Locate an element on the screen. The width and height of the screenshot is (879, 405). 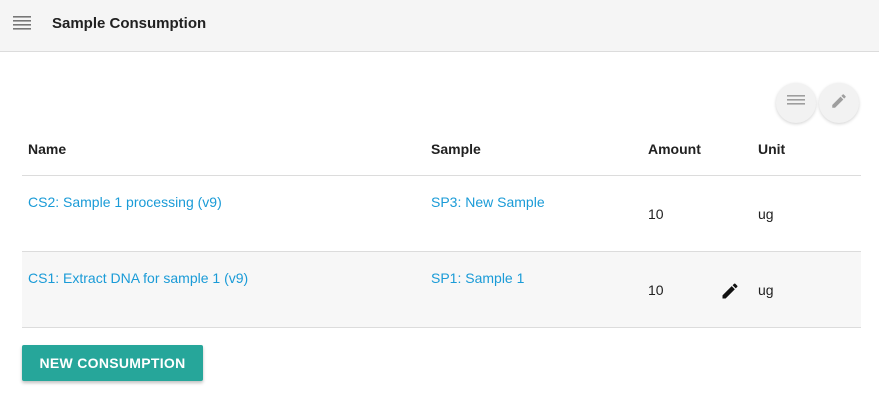
amount-cell: 10 is located at coordinates (697, 213).